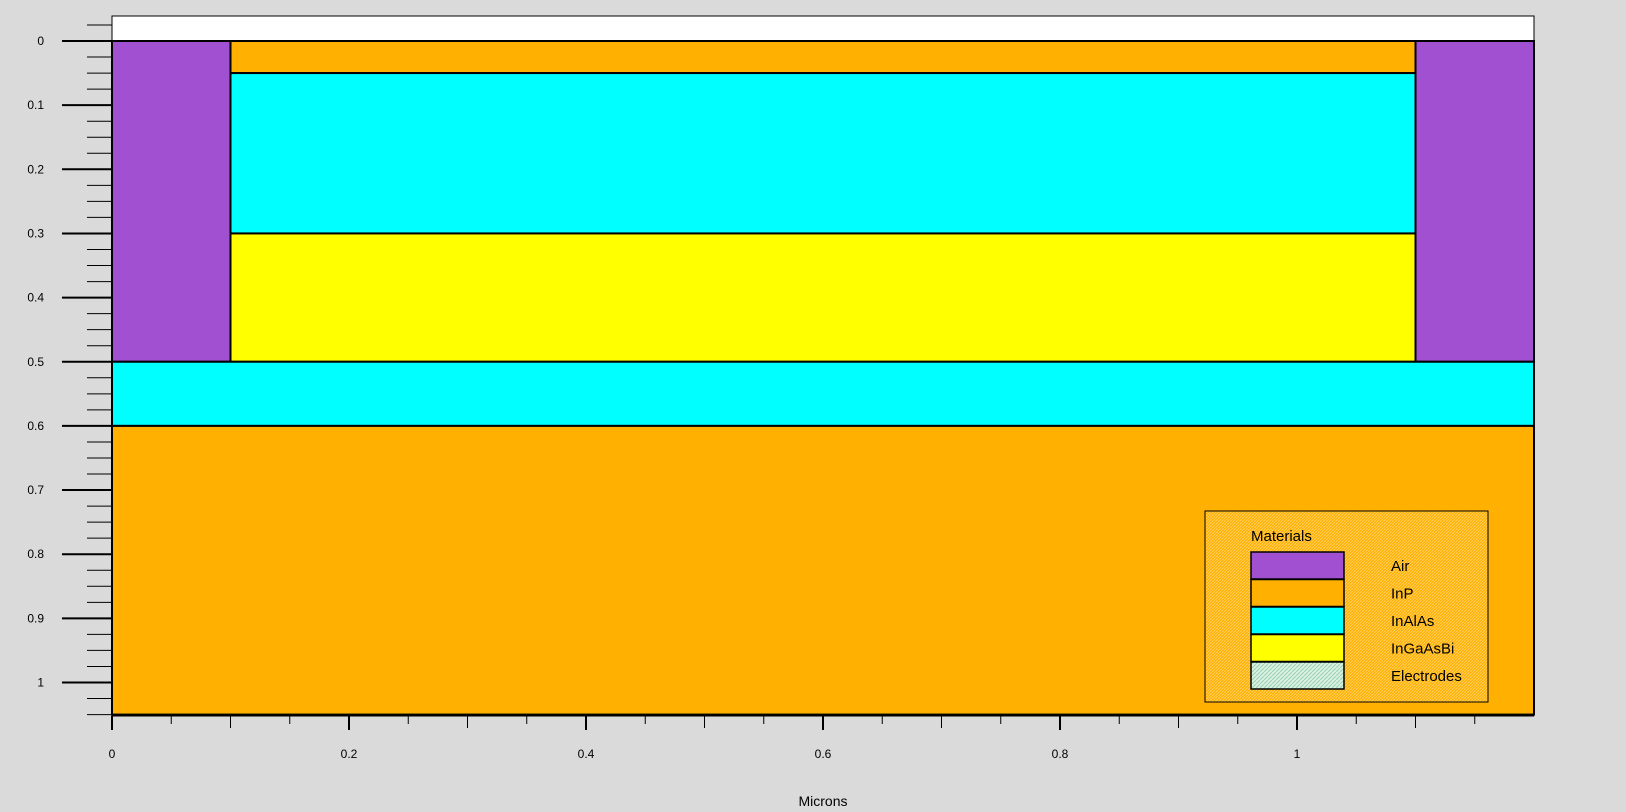  Describe the element at coordinates (40, 683) in the screenshot. I see `y-tick-label: 1` at that location.